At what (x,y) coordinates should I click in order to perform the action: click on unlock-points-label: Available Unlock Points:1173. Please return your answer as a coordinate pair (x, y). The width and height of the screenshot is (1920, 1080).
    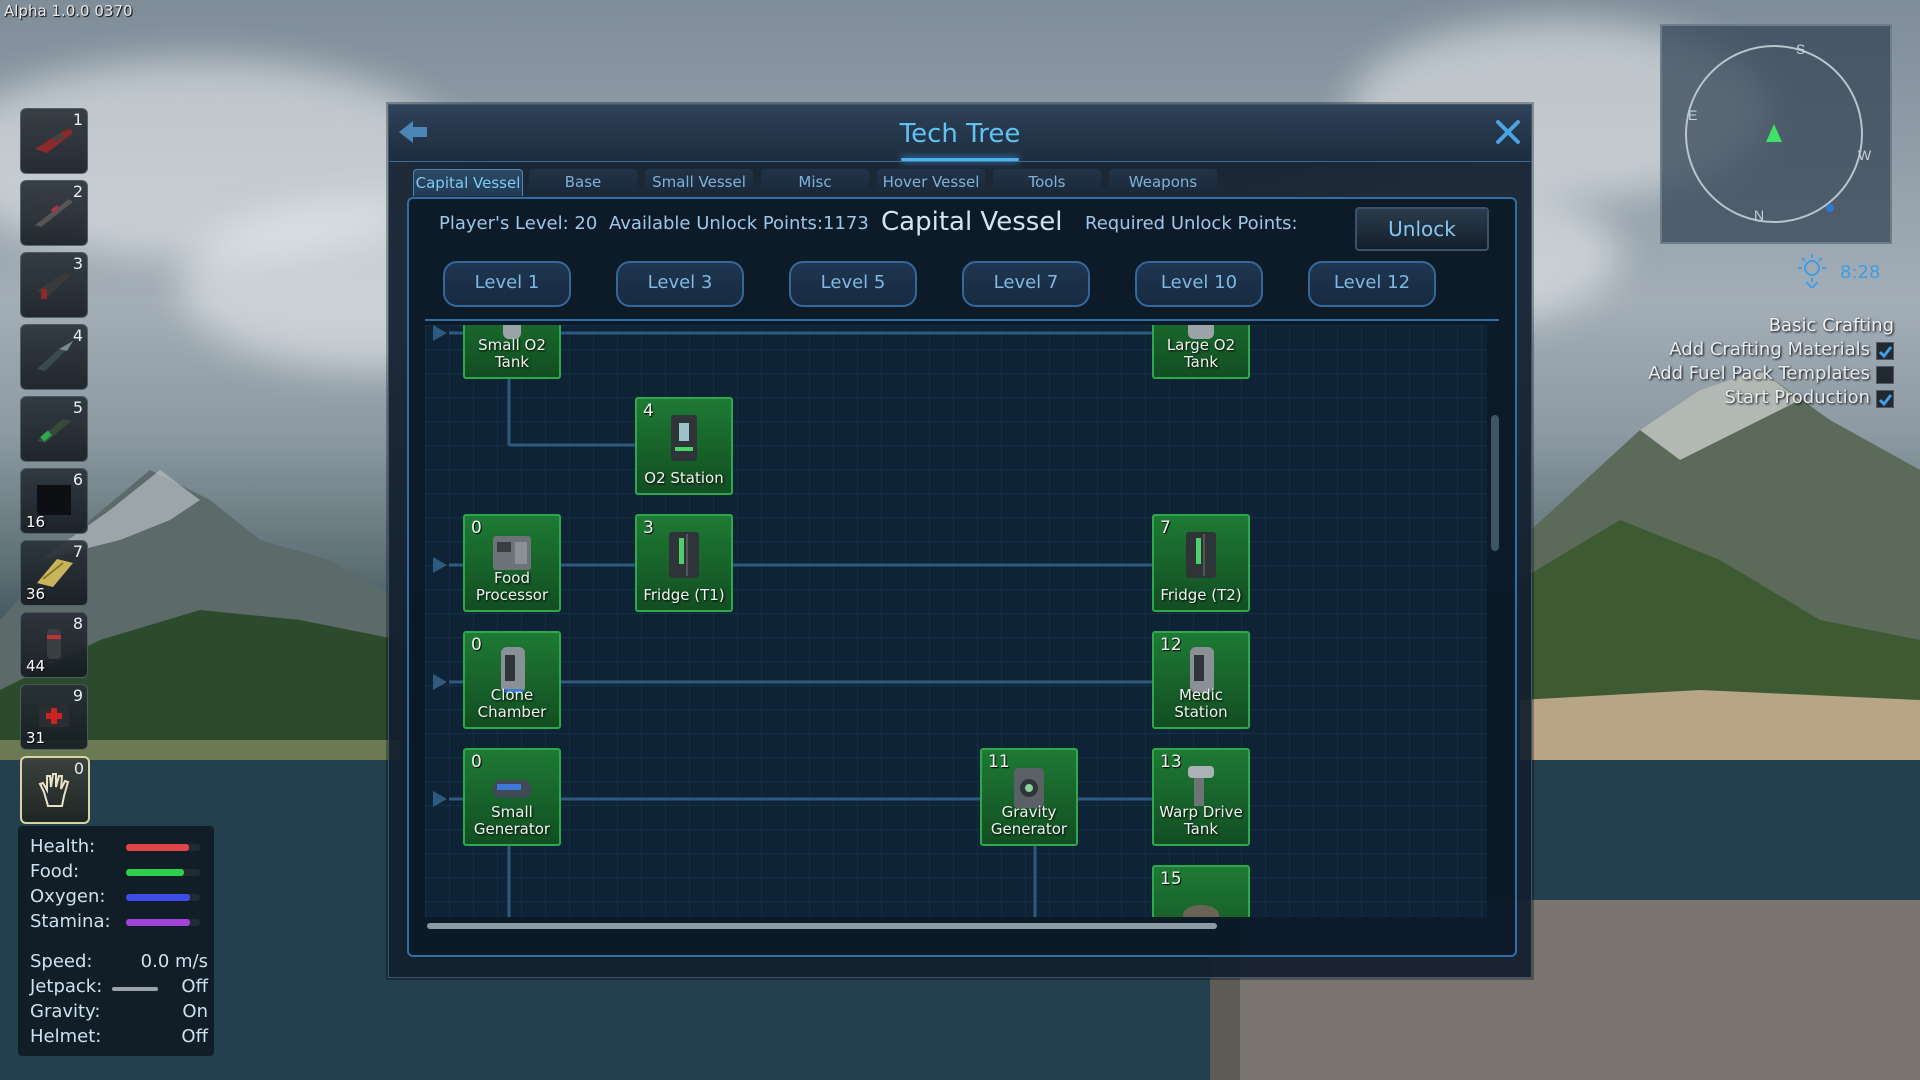
    Looking at the image, I should click on (739, 223).